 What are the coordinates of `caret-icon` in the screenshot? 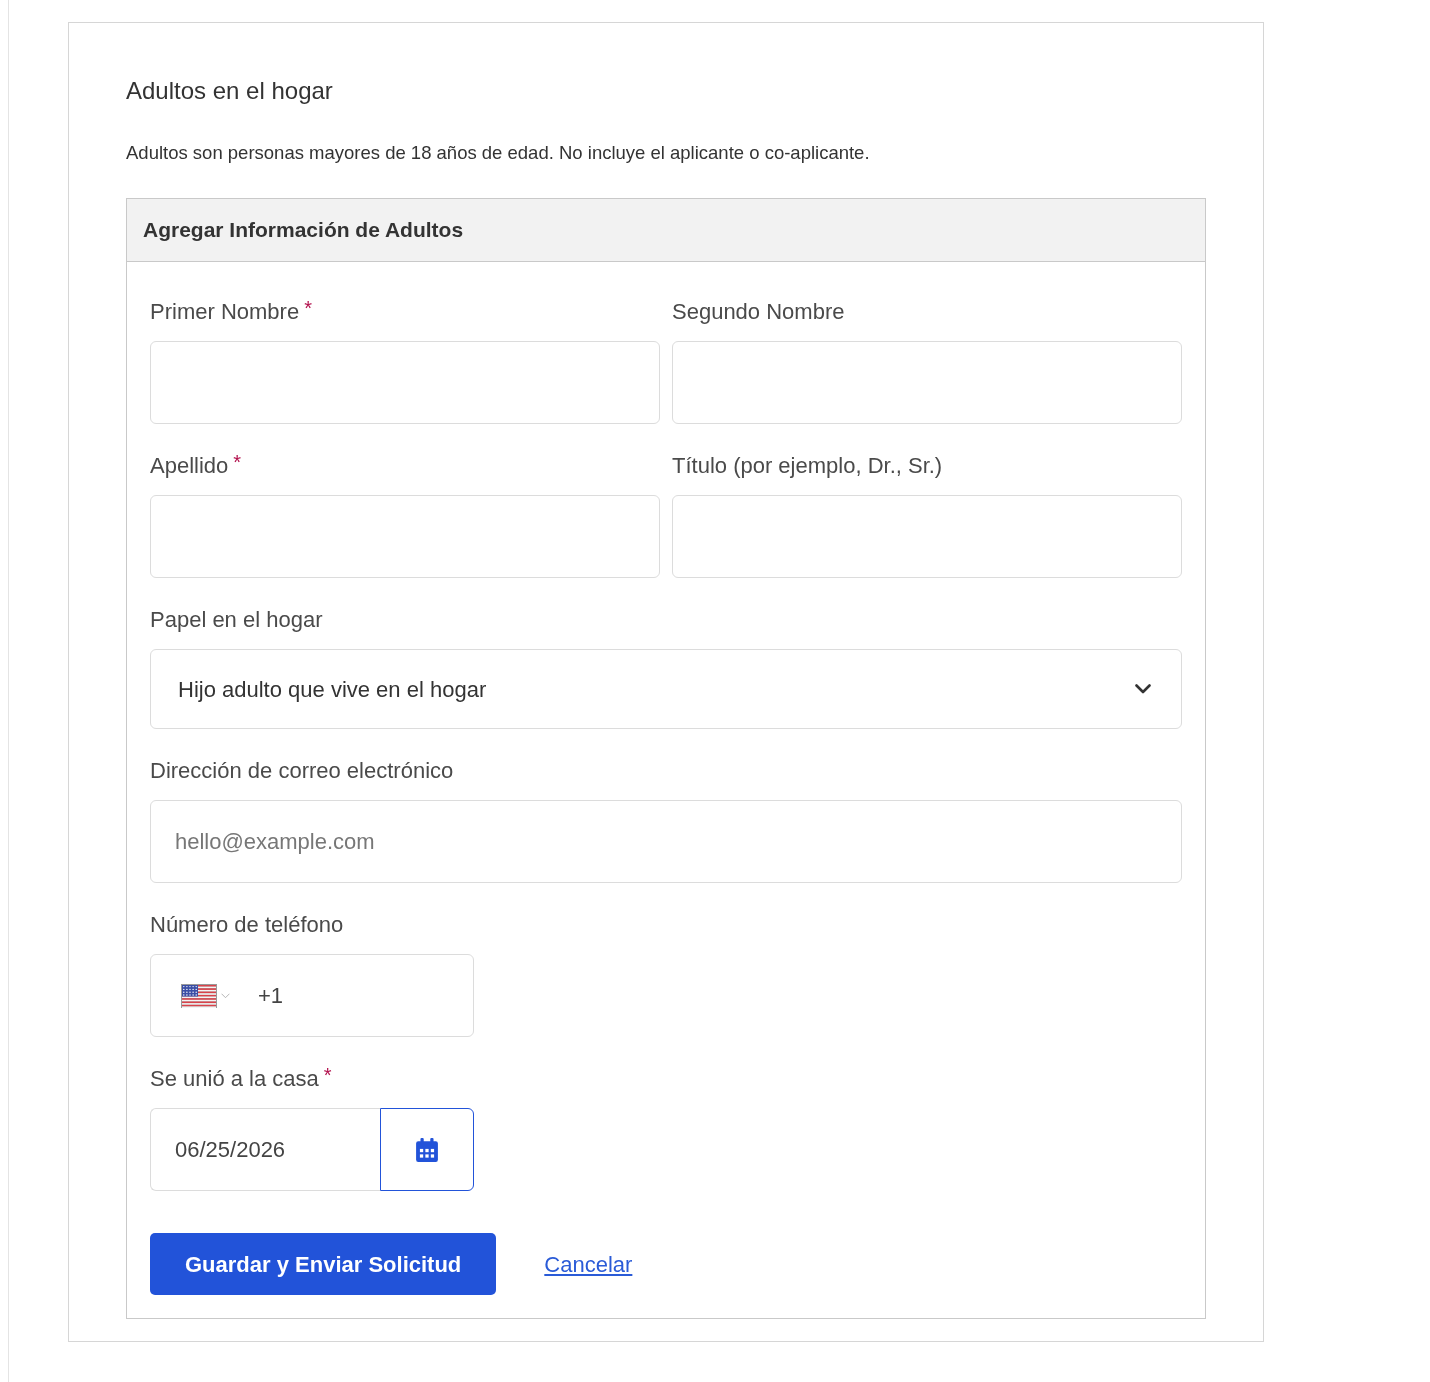 It's located at (225, 995).